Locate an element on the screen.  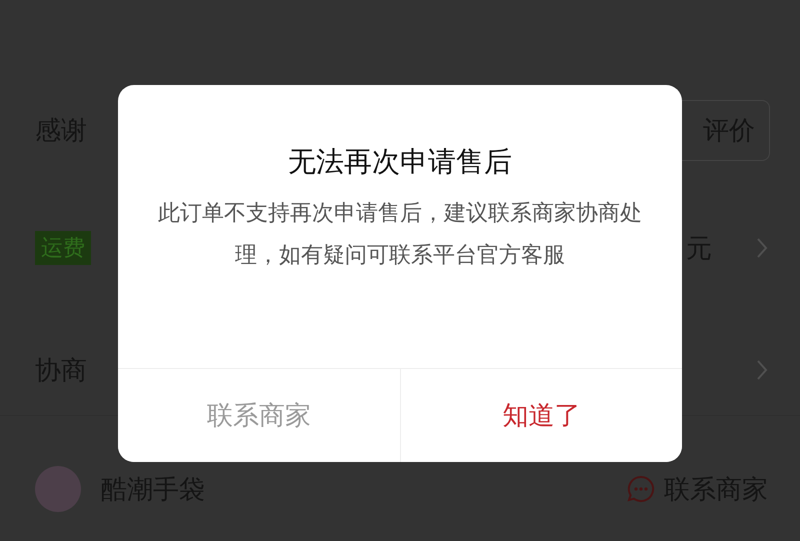
dialog-title: 无法再次申请售后 is located at coordinates (400, 162).